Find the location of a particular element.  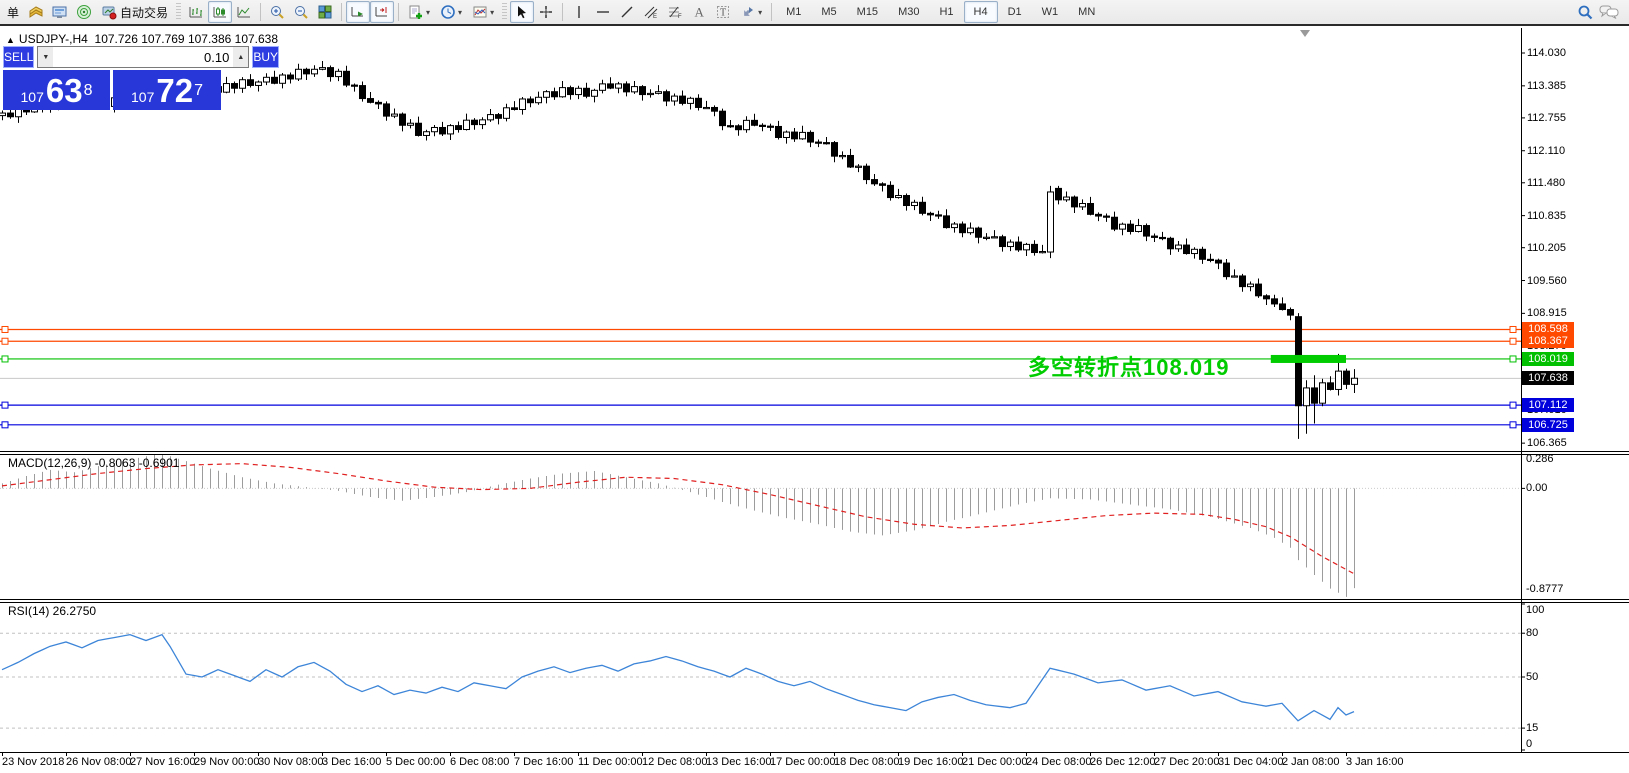

volume-decrease-button: ▼ is located at coordinates (46, 57).